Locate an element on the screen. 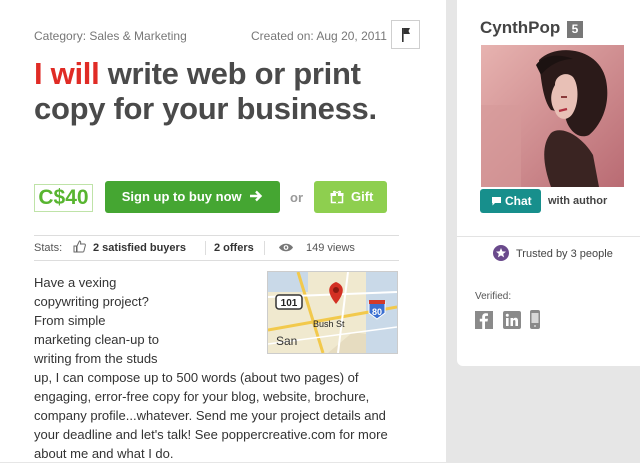 This screenshot has height=463, width=640. chat-button-label: Chat is located at coordinates (518, 201).